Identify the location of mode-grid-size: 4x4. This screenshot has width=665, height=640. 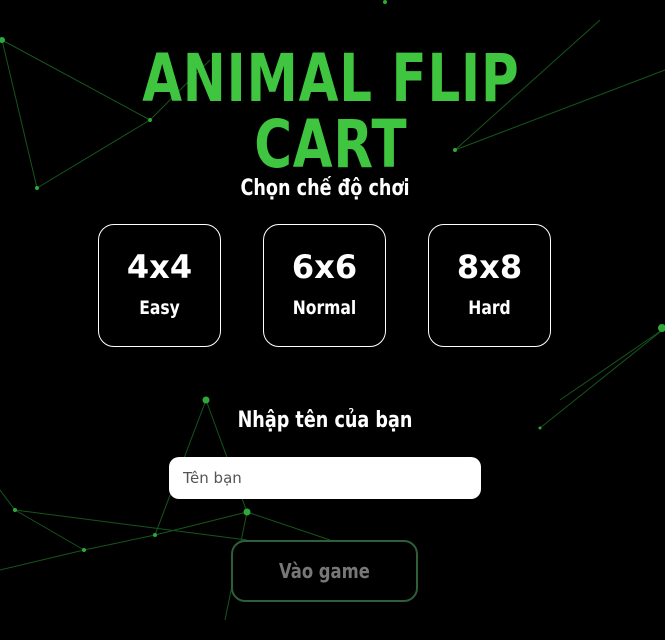
(159, 267).